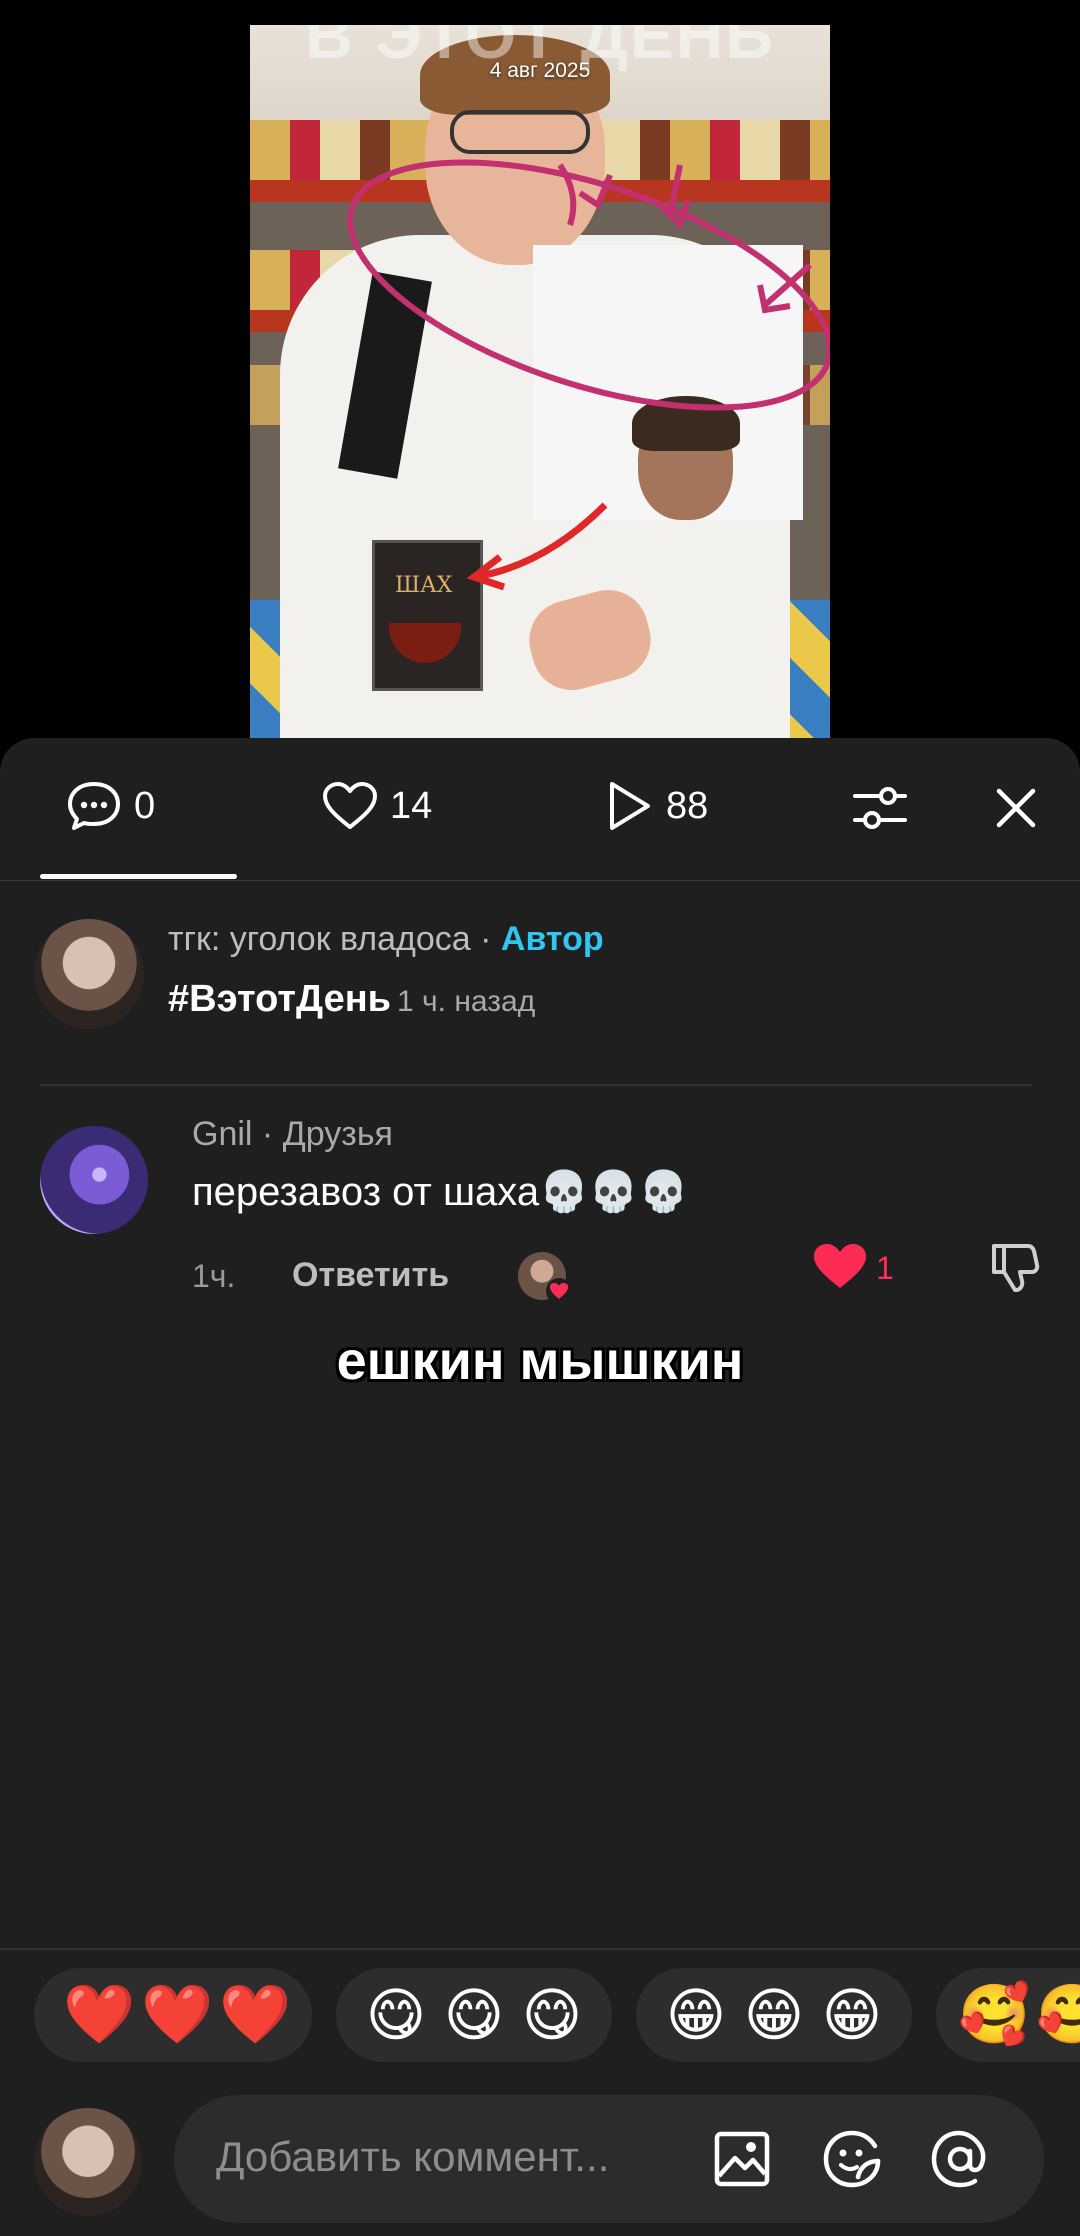 This screenshot has height=2236, width=1080. Describe the element at coordinates (630, 806) in the screenshot. I see `play-icon` at that location.